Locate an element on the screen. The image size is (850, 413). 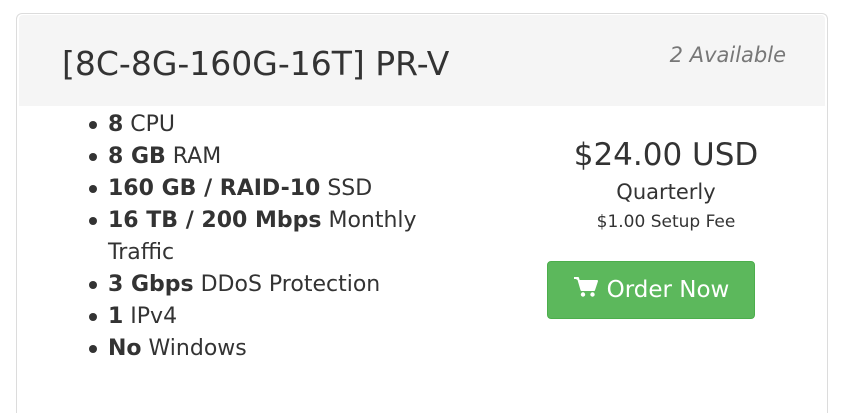
pricing-block: $24.00 USD Quarterly $1.00 Setup Fee is located at coordinates (666, 185).